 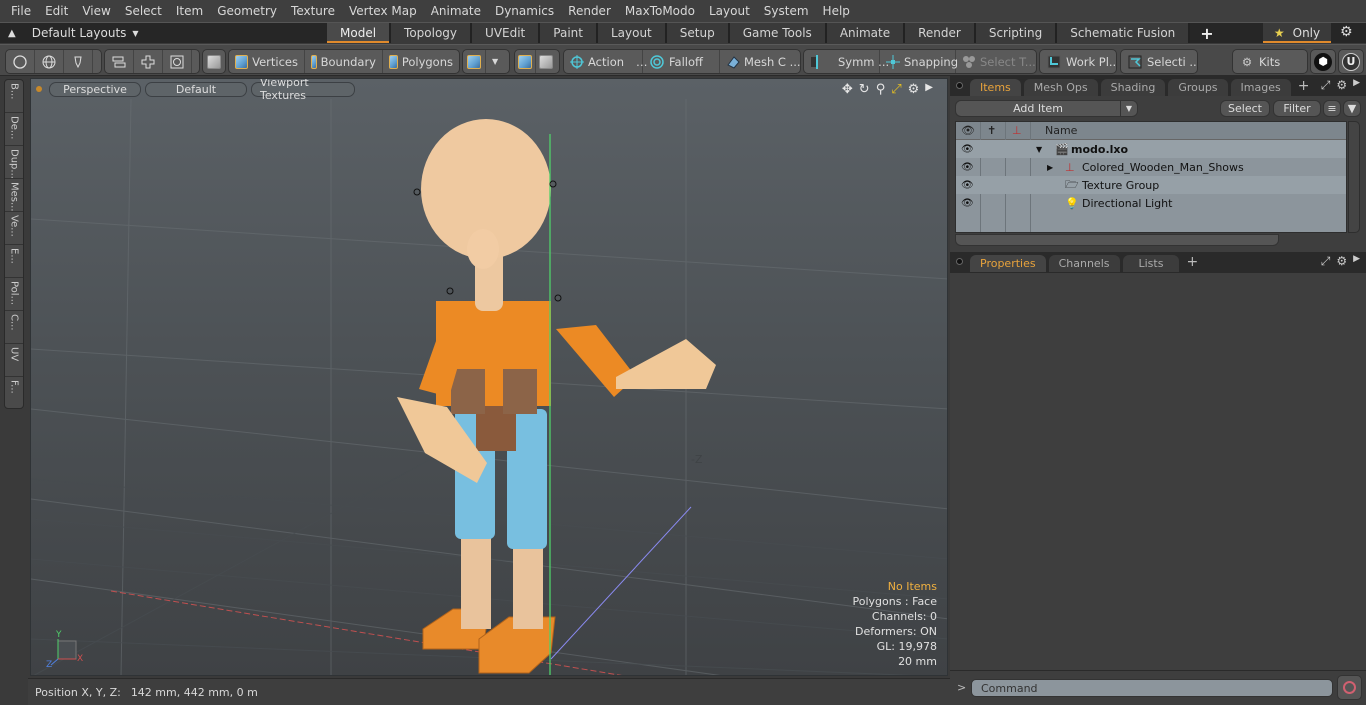 What do you see at coordinates (896, 89) in the screenshot?
I see `maximize-icon: ⤢` at bounding box center [896, 89].